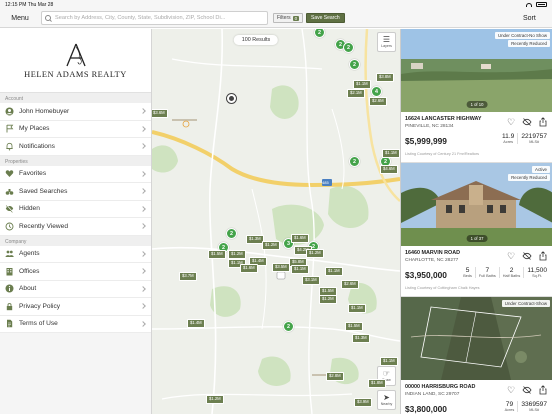 Image resolution: width=552 pixels, height=414 pixels. What do you see at coordinates (524, 138) in the screenshot?
I see `listing-stats: 11.9 Acres 2219757 MLS#` at bounding box center [524, 138].